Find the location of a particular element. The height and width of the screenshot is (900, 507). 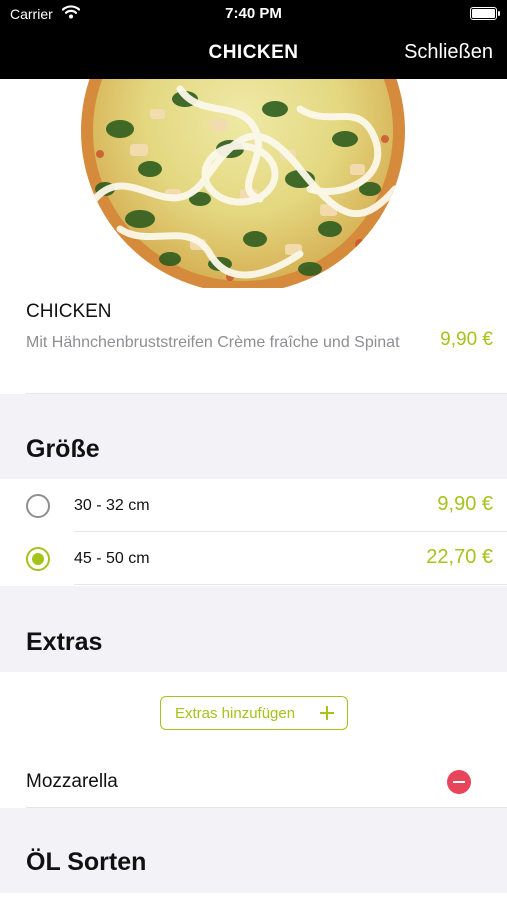

size-option-label: 45 - 50 cm is located at coordinates (112, 558).